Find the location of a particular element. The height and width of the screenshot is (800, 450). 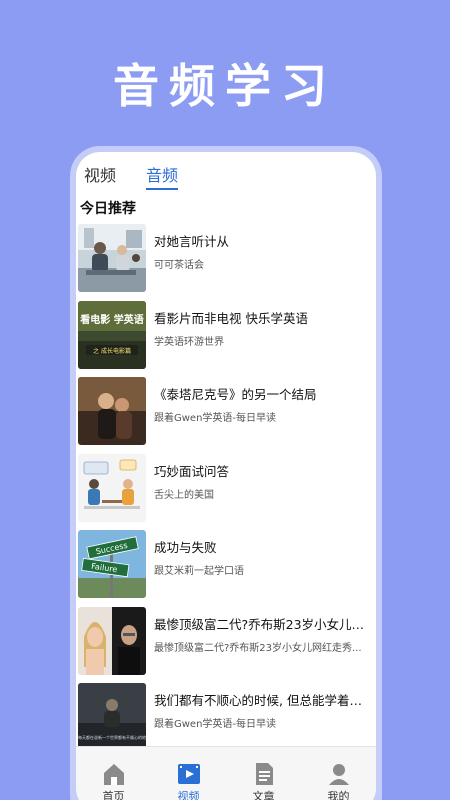

dark-thumb-caption: 每天都在说新一个世界都有不顺心的地 is located at coordinates (112, 737).